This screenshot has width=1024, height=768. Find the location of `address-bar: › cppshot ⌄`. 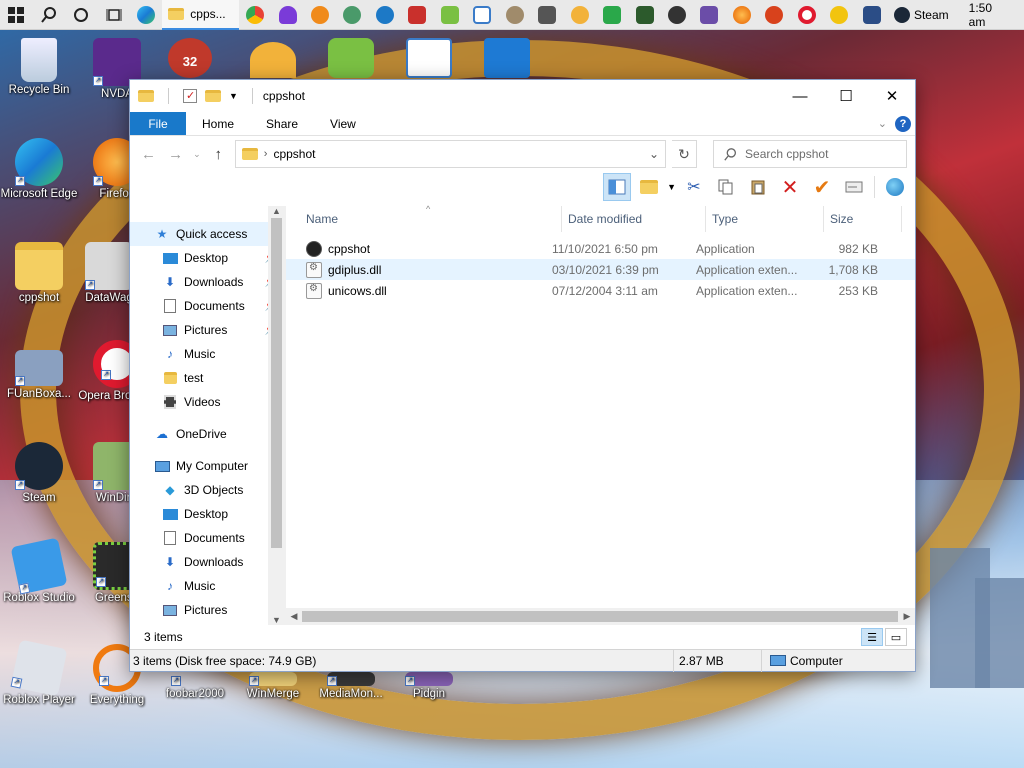

address-bar: › cppshot ⌄ is located at coordinates (450, 154).